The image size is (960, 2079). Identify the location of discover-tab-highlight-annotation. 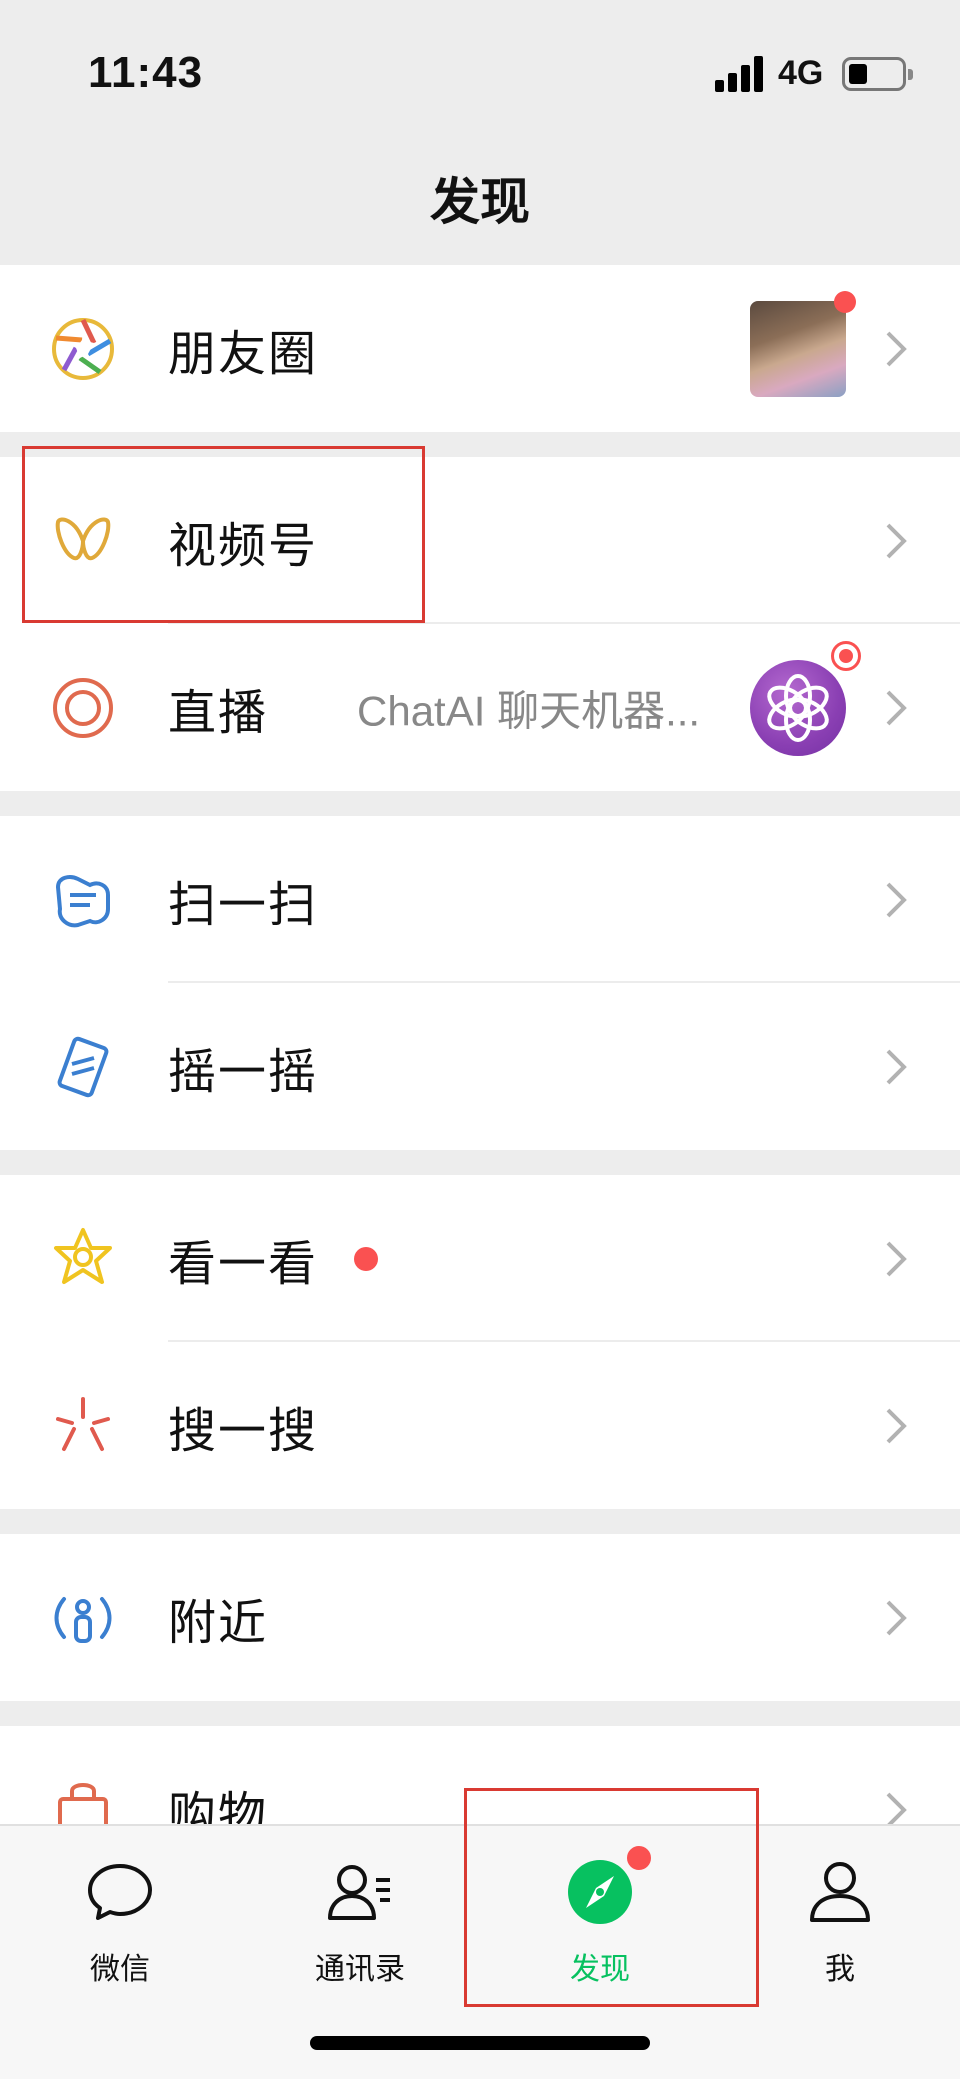
(611, 1897).